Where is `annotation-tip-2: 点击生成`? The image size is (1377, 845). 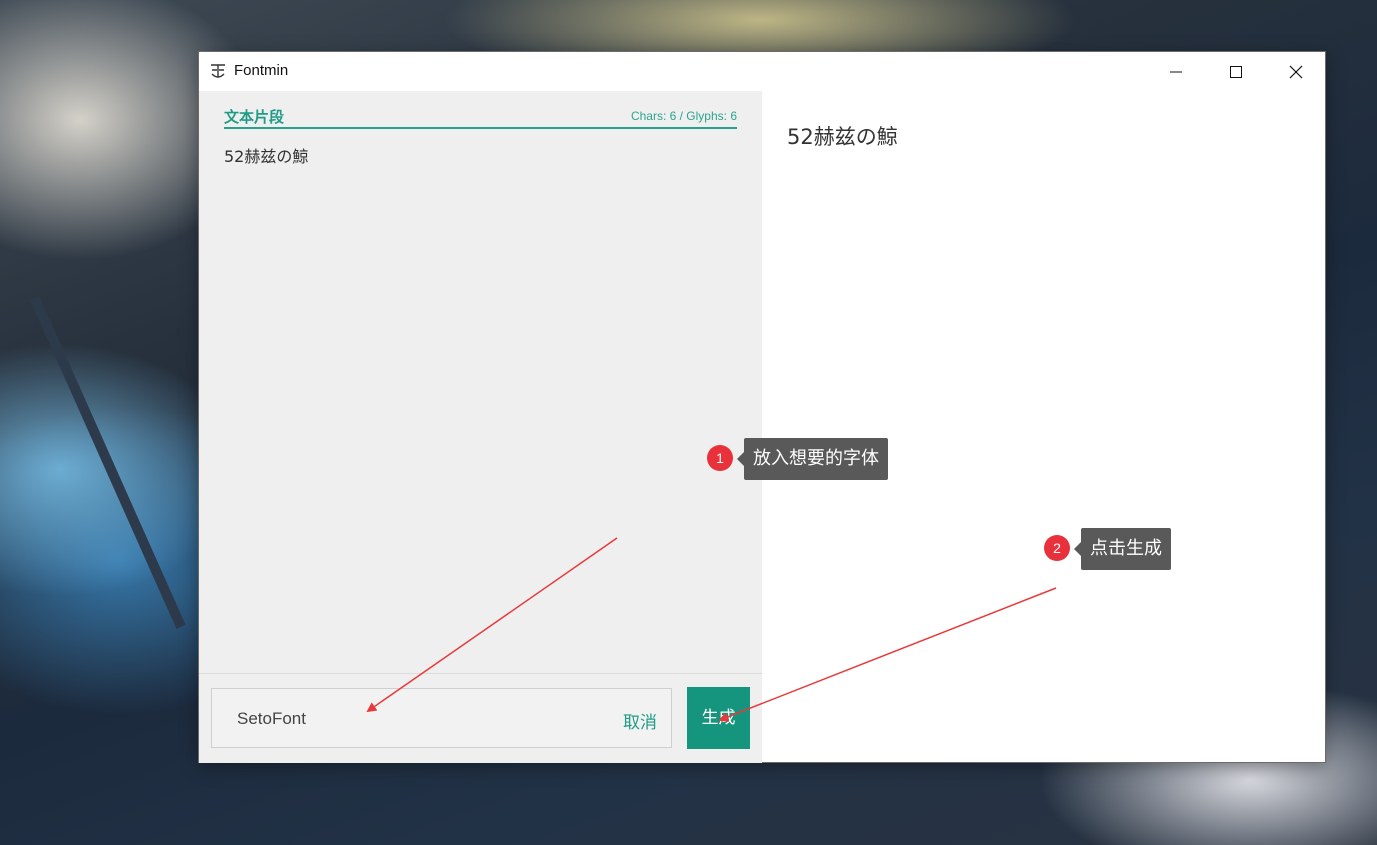
annotation-tip-2: 点击生成 is located at coordinates (1122, 549).